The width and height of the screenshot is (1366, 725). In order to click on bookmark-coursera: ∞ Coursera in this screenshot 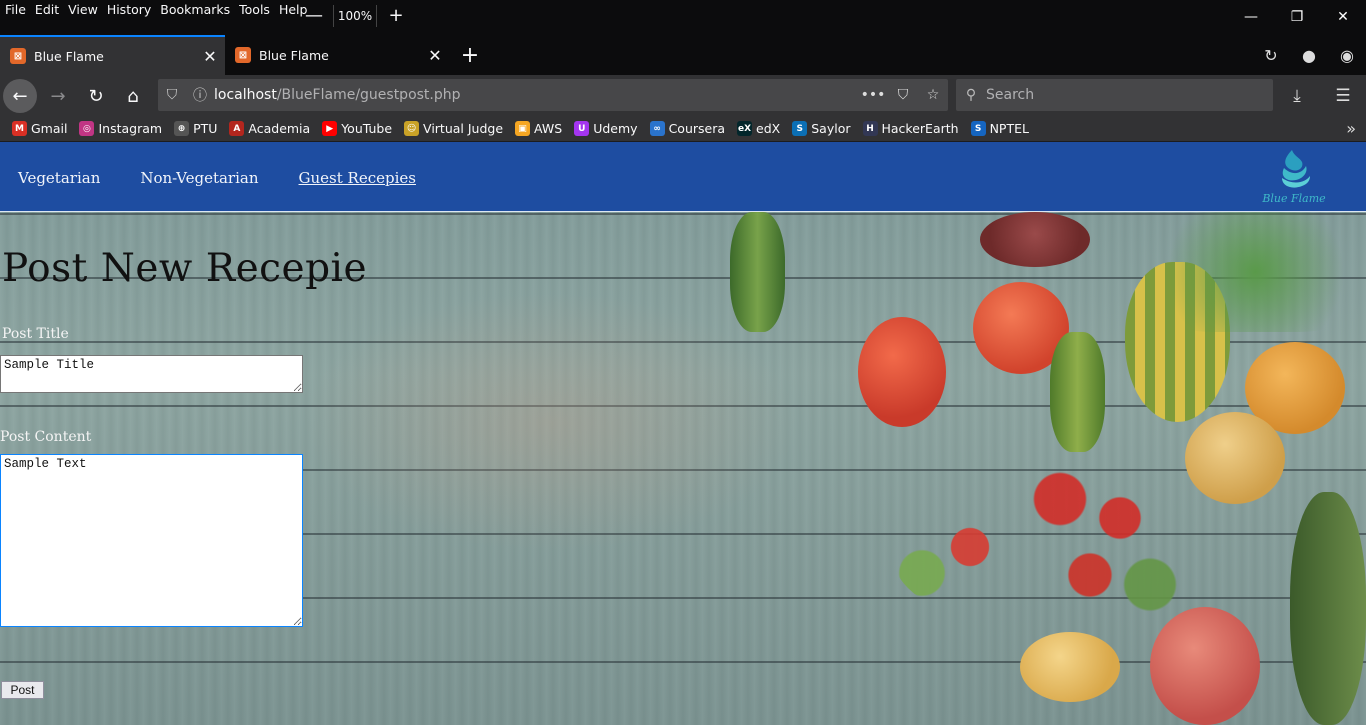, I will do `click(687, 128)`.